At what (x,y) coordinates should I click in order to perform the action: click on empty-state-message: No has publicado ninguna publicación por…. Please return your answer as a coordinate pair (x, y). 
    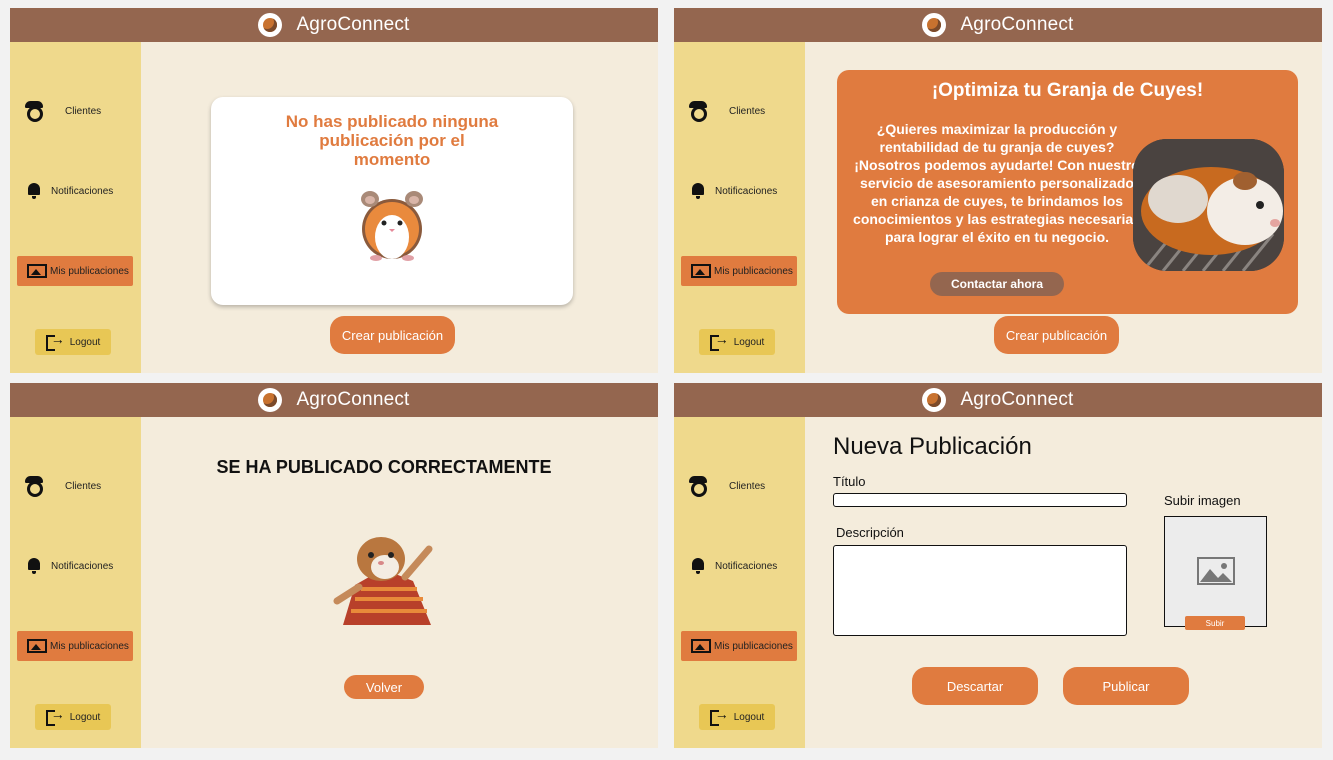
    Looking at the image, I should click on (392, 140).